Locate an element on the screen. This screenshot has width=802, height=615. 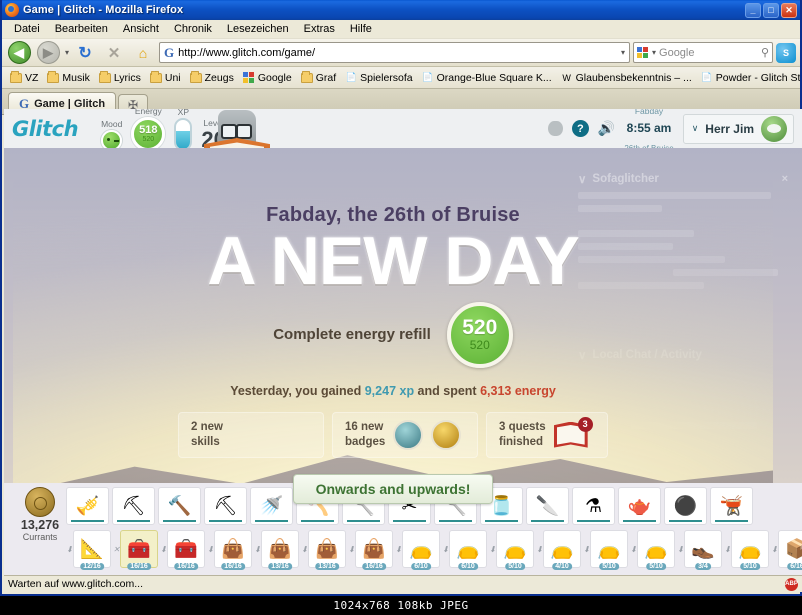
user-menu: ∨ Herr Jim is located at coordinates (738, 128).